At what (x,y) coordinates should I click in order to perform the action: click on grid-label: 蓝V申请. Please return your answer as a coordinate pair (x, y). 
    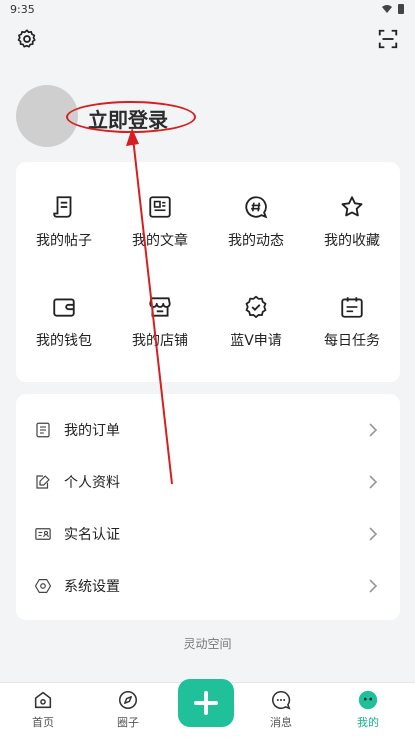
    Looking at the image, I should click on (256, 341).